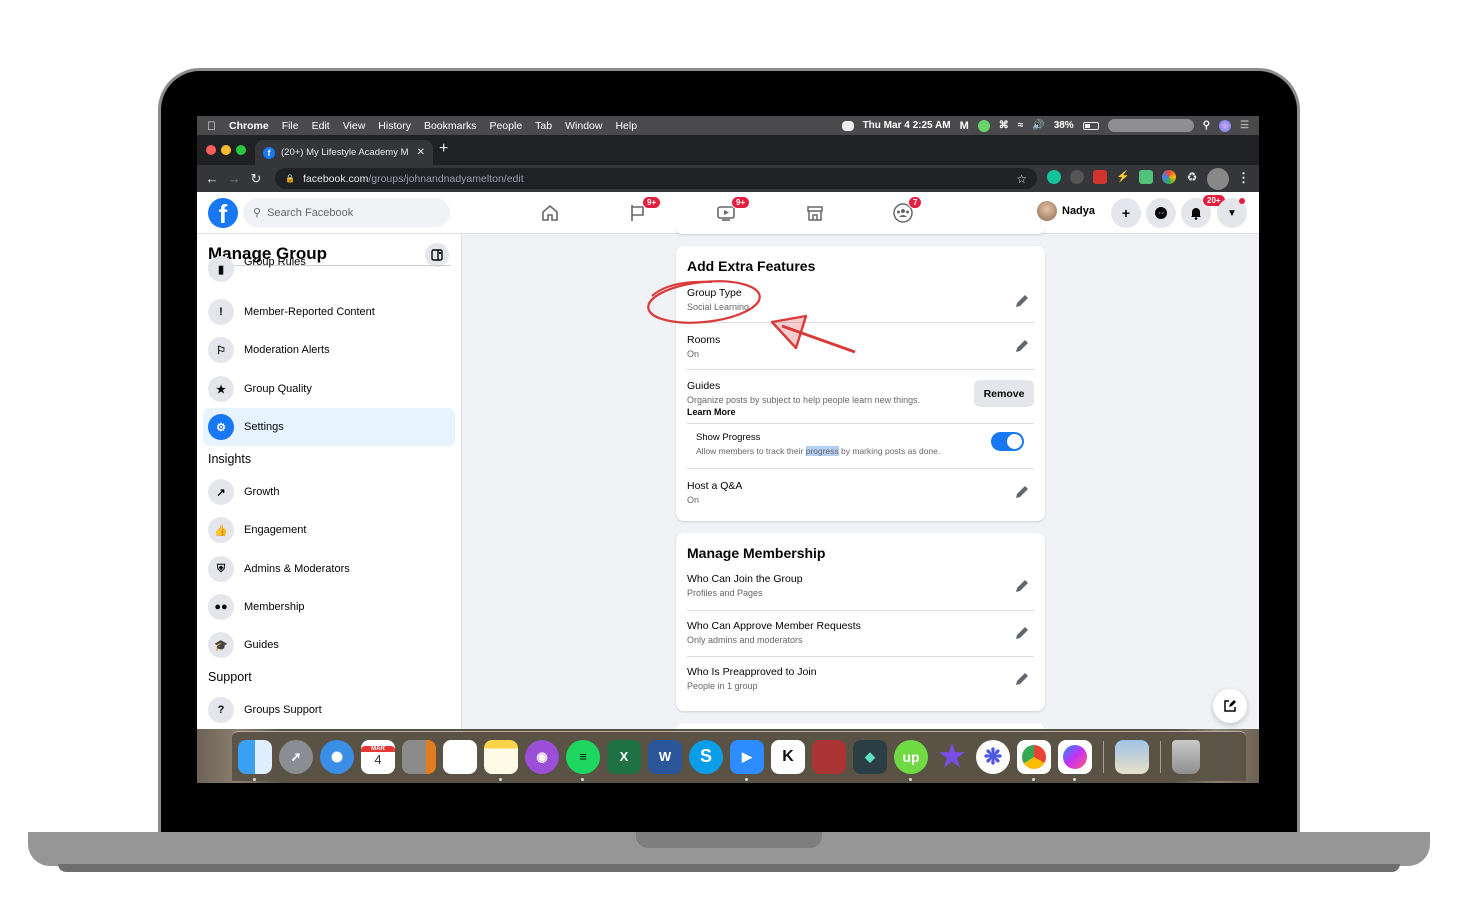  What do you see at coordinates (860, 303) in the screenshot?
I see `setting-row-group-type: Group Type Social Learning` at bounding box center [860, 303].